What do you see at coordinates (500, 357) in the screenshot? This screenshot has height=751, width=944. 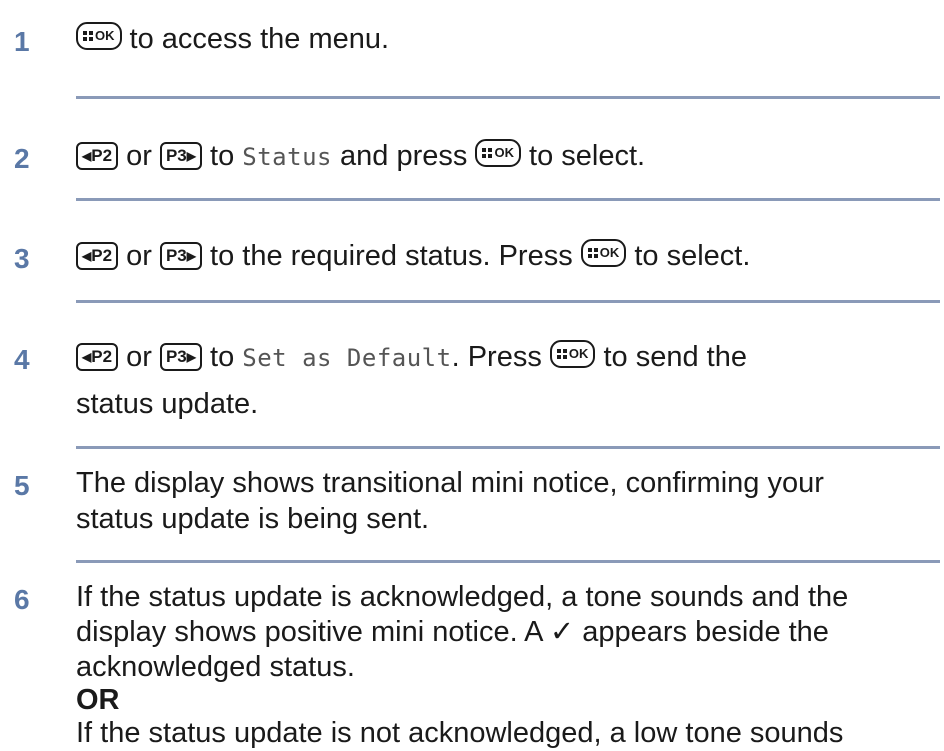 I see `step-text-segment: . Press` at bounding box center [500, 357].